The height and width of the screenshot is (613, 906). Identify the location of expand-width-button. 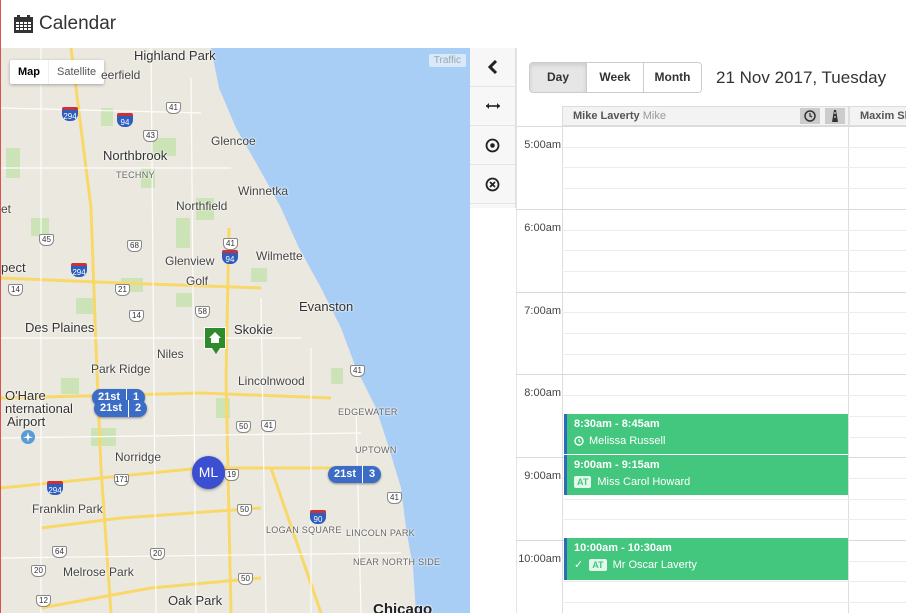
(492, 106).